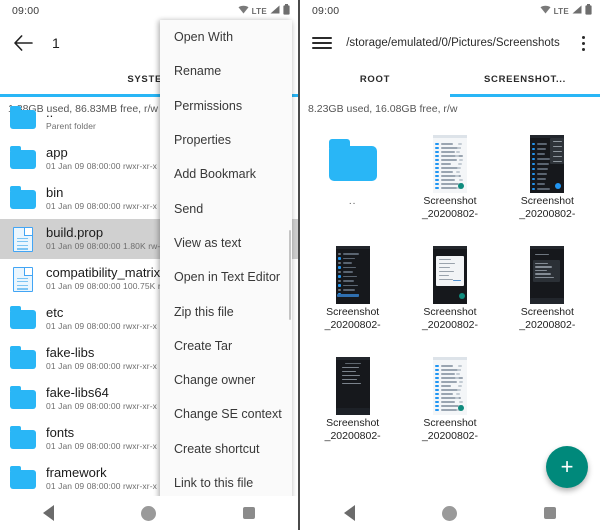  I want to click on file-name: .., so click(50, 112).